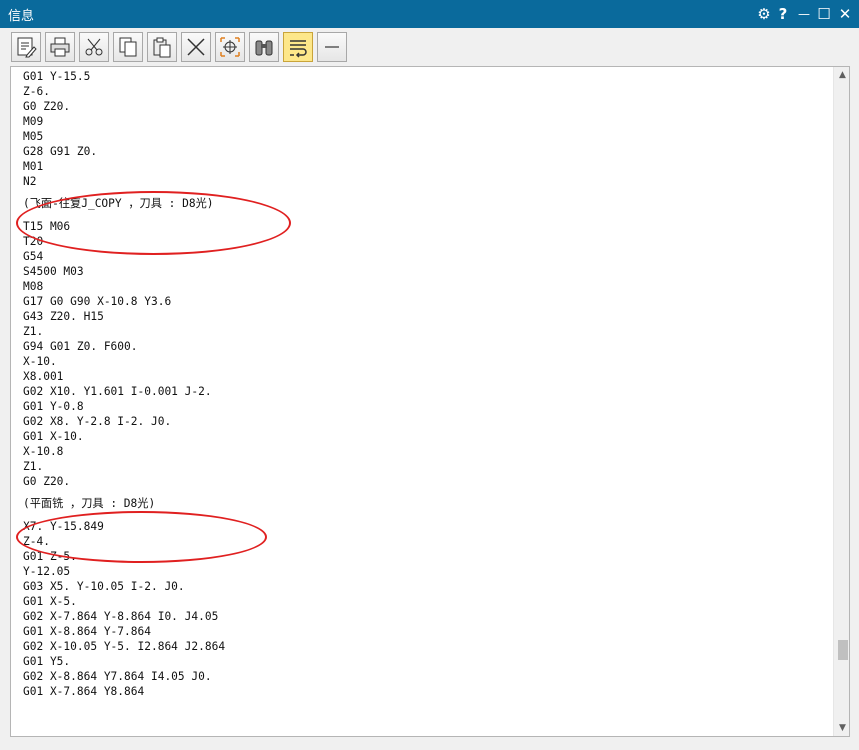  Describe the element at coordinates (53, 436) in the screenshot. I see `code-line: G01 X-10.` at that location.